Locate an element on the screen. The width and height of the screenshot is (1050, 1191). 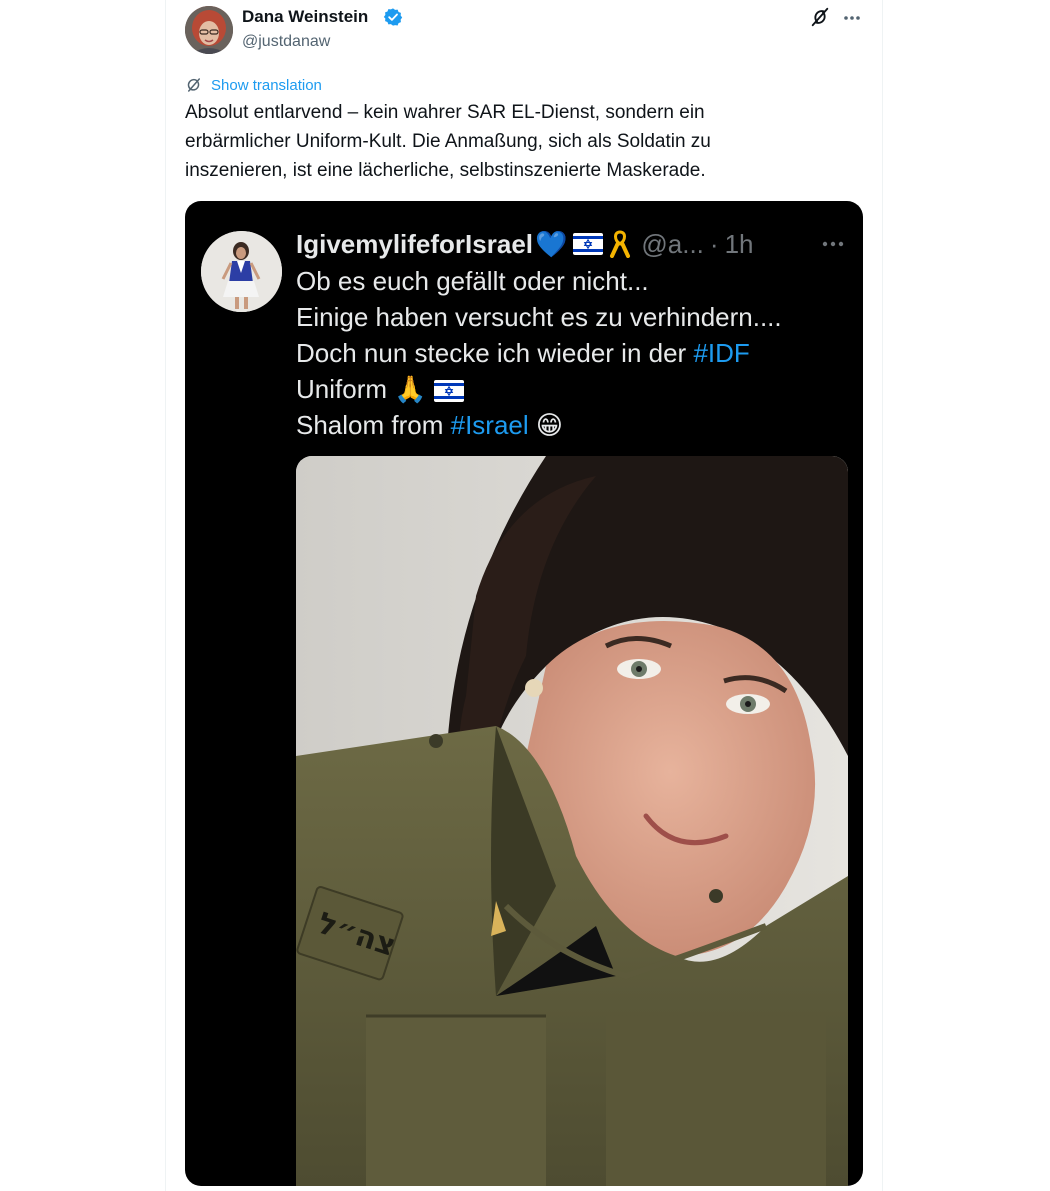
blue-heart-icon: 💙 is located at coordinates (551, 243).